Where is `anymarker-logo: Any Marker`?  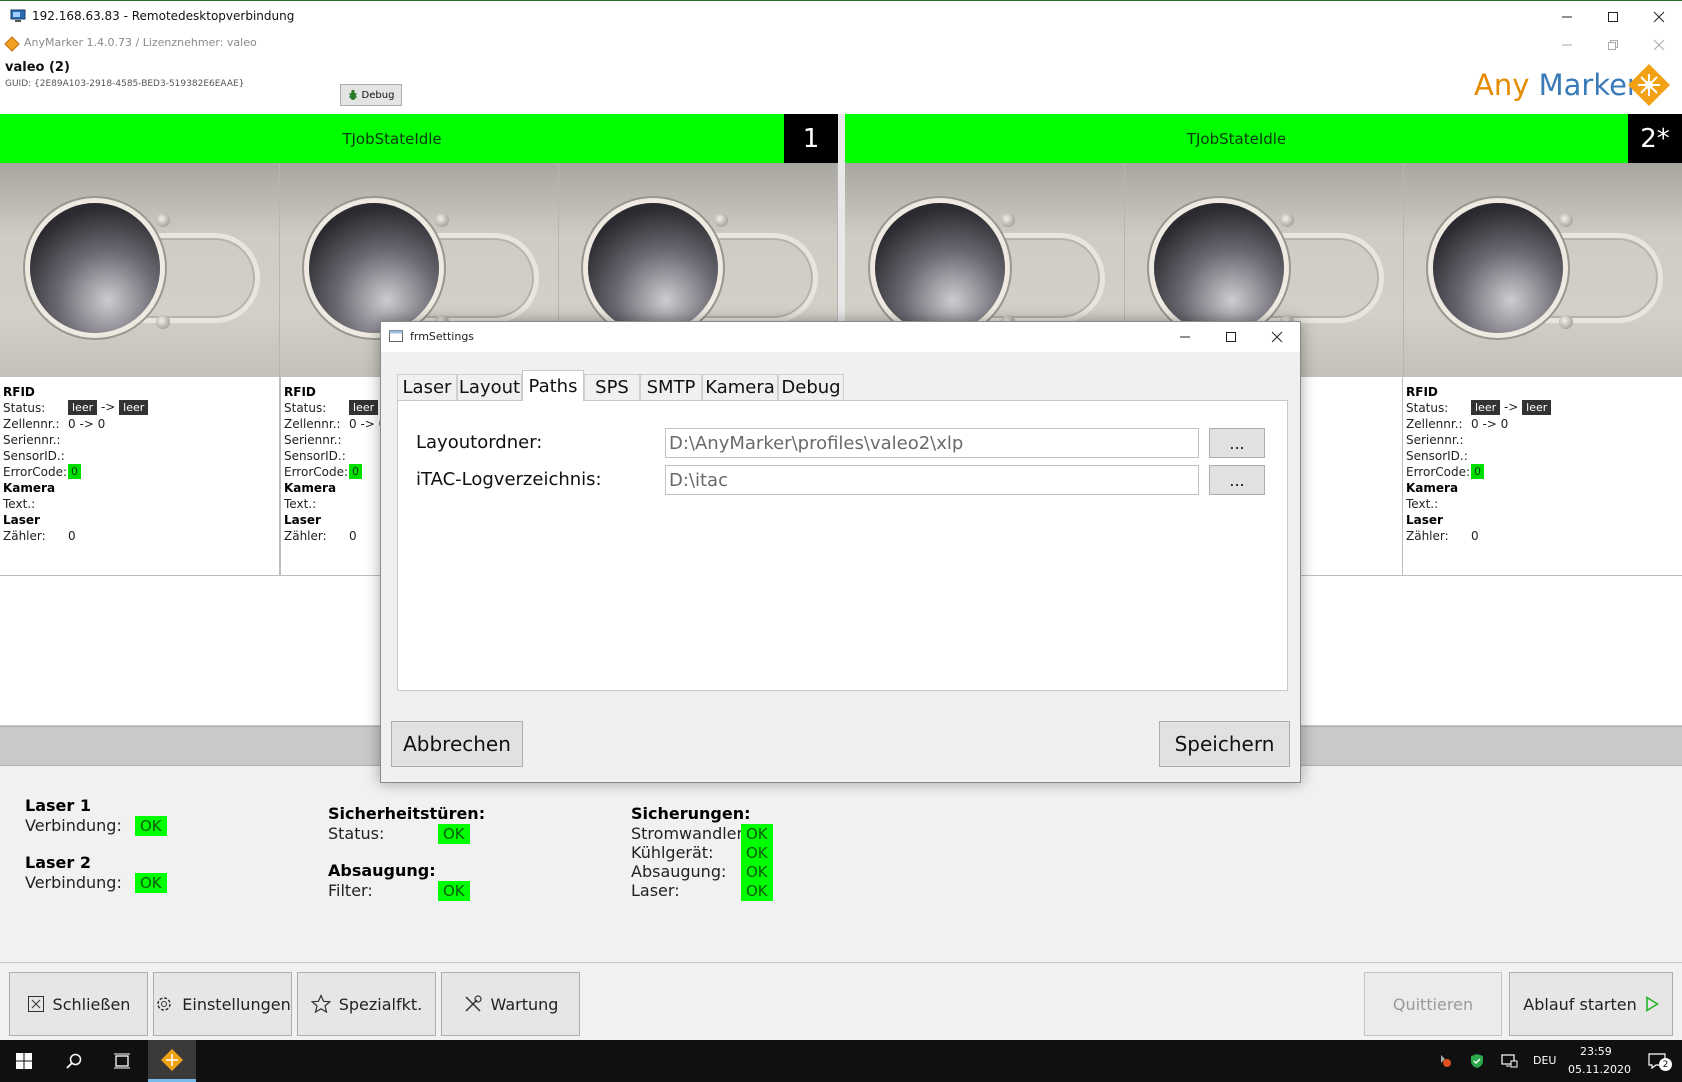 anymarker-logo: Any Marker is located at coordinates (1572, 85).